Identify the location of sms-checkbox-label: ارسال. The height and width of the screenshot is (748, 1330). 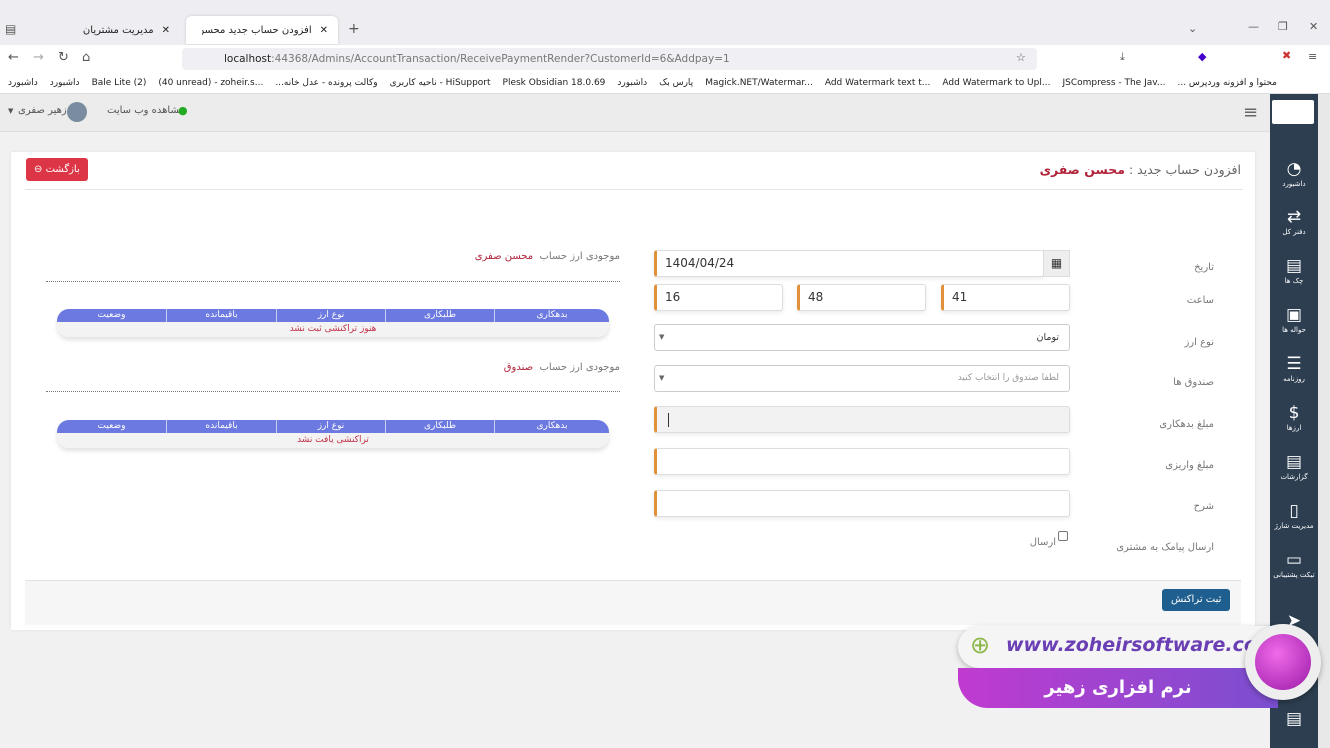
(1042, 542).